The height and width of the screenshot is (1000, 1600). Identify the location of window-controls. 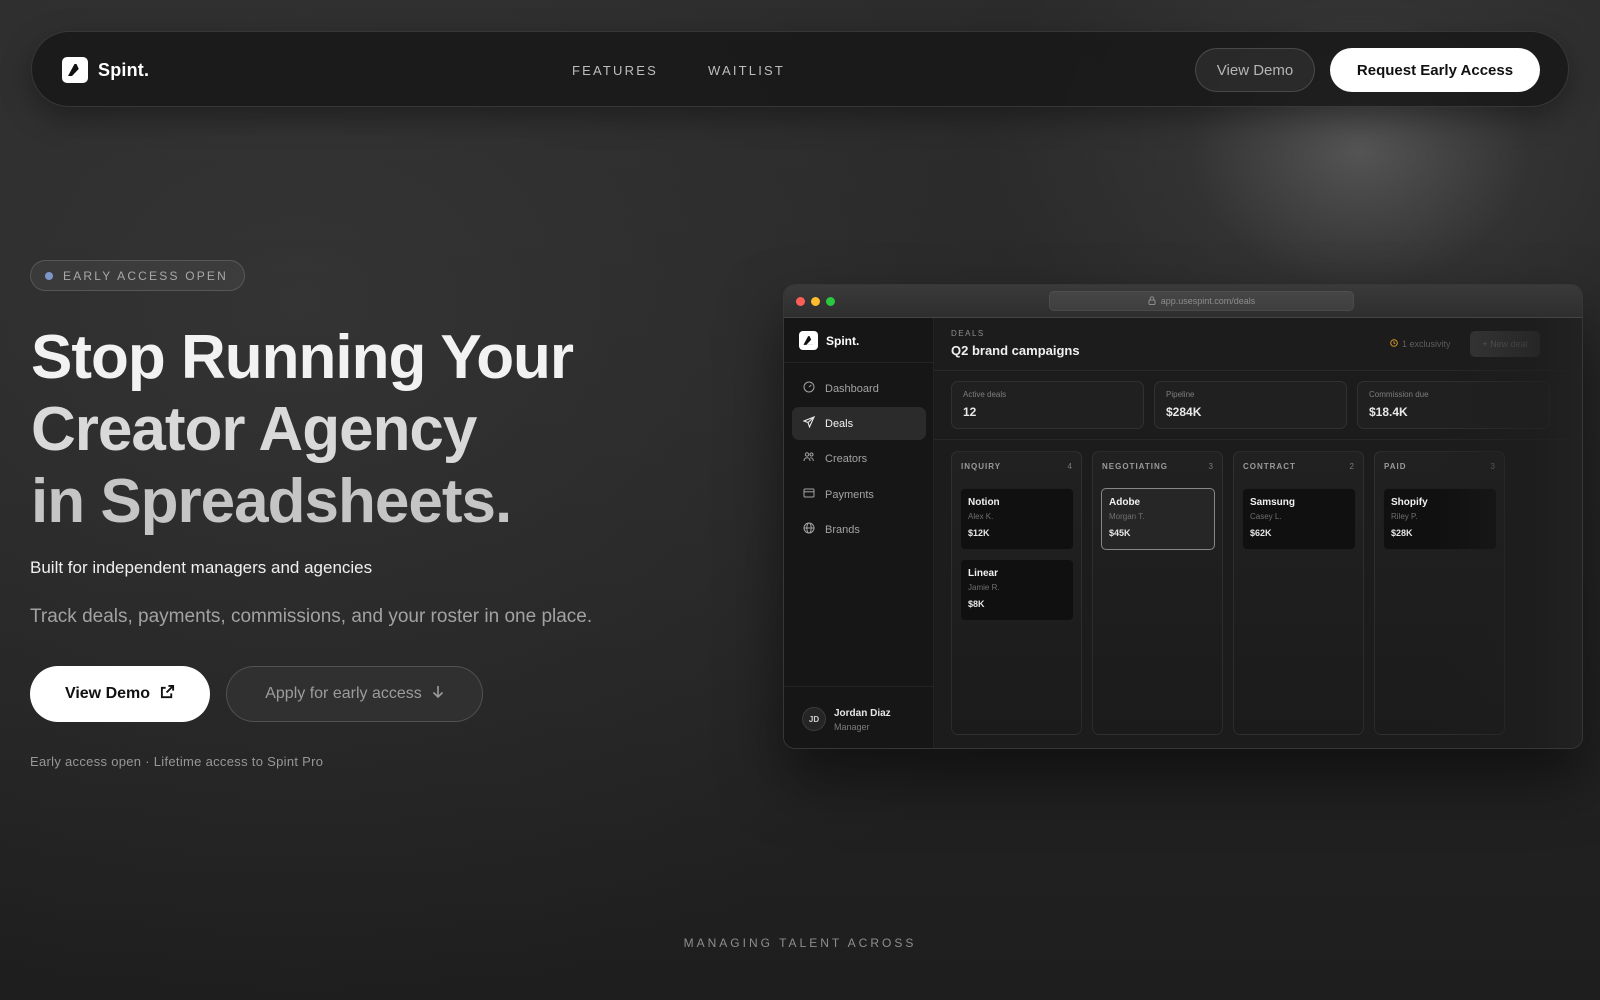
(815, 301).